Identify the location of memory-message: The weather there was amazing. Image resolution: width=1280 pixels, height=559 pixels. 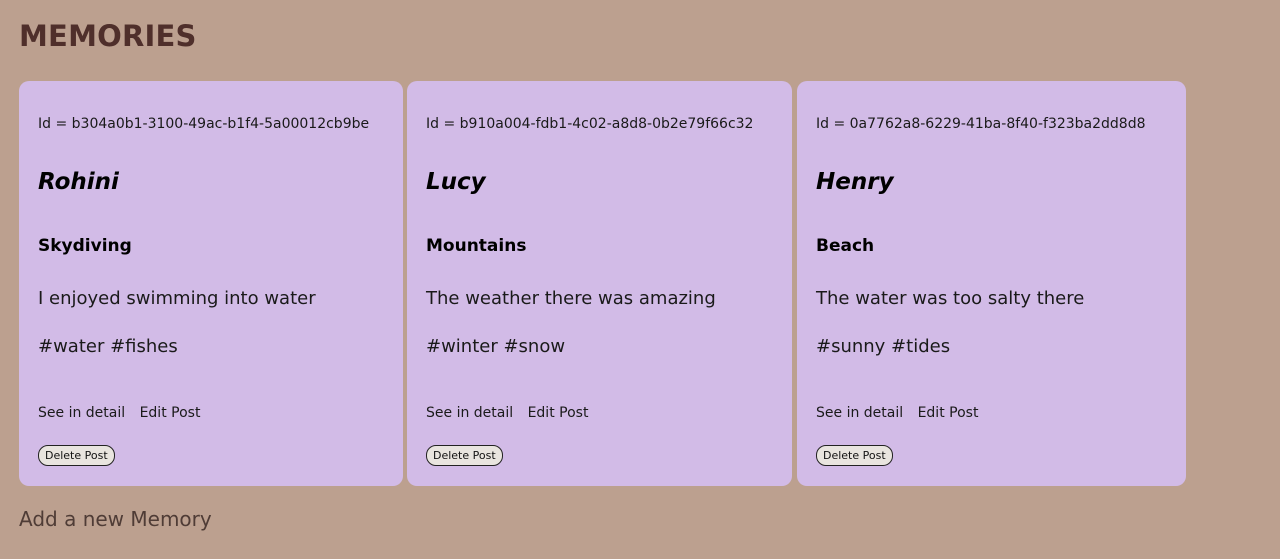
(571, 298).